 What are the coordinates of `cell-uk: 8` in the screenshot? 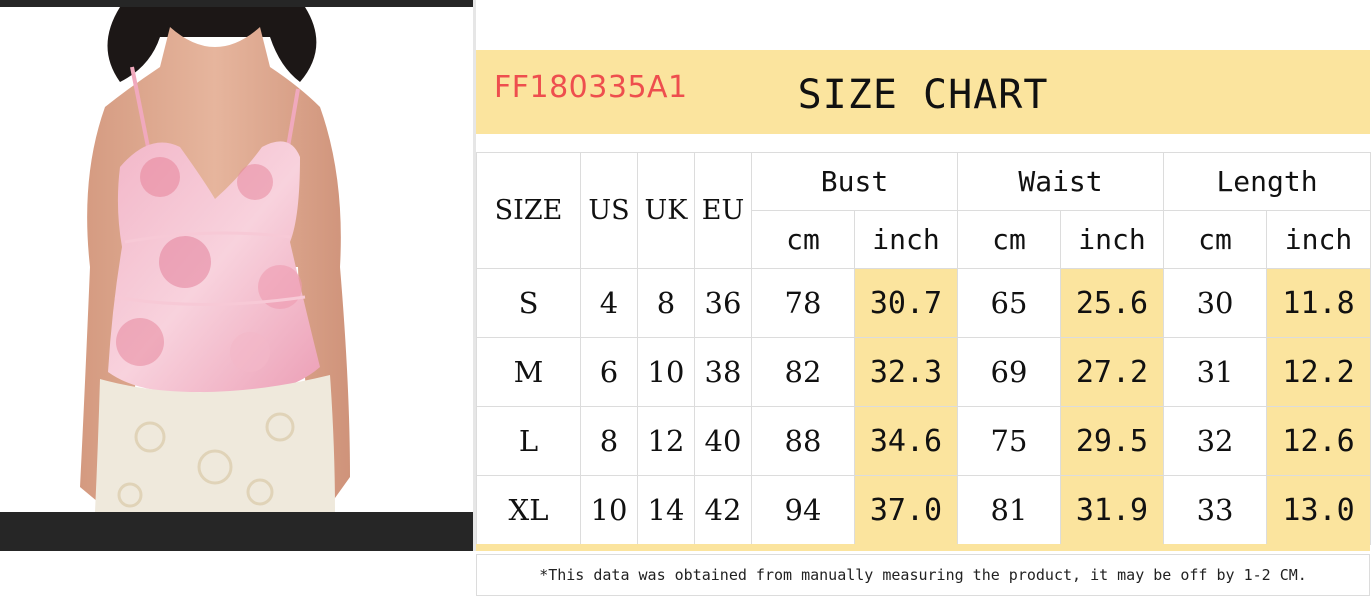 It's located at (666, 303).